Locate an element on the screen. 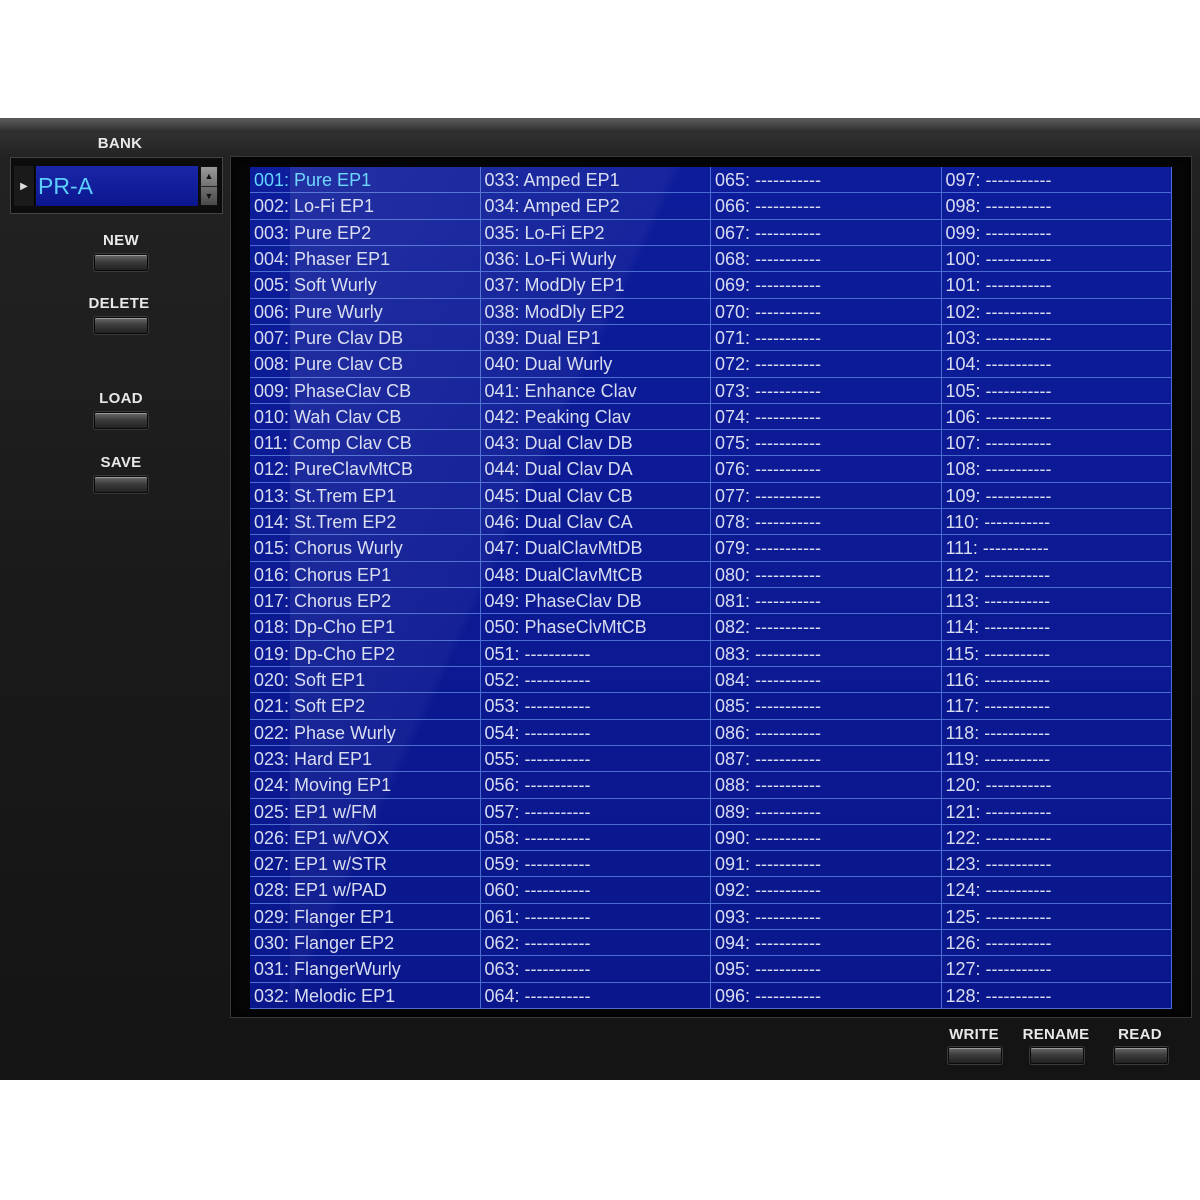 This screenshot has width=1200, height=1200. patch-list-item: 092: ----------- is located at coordinates (826, 890).